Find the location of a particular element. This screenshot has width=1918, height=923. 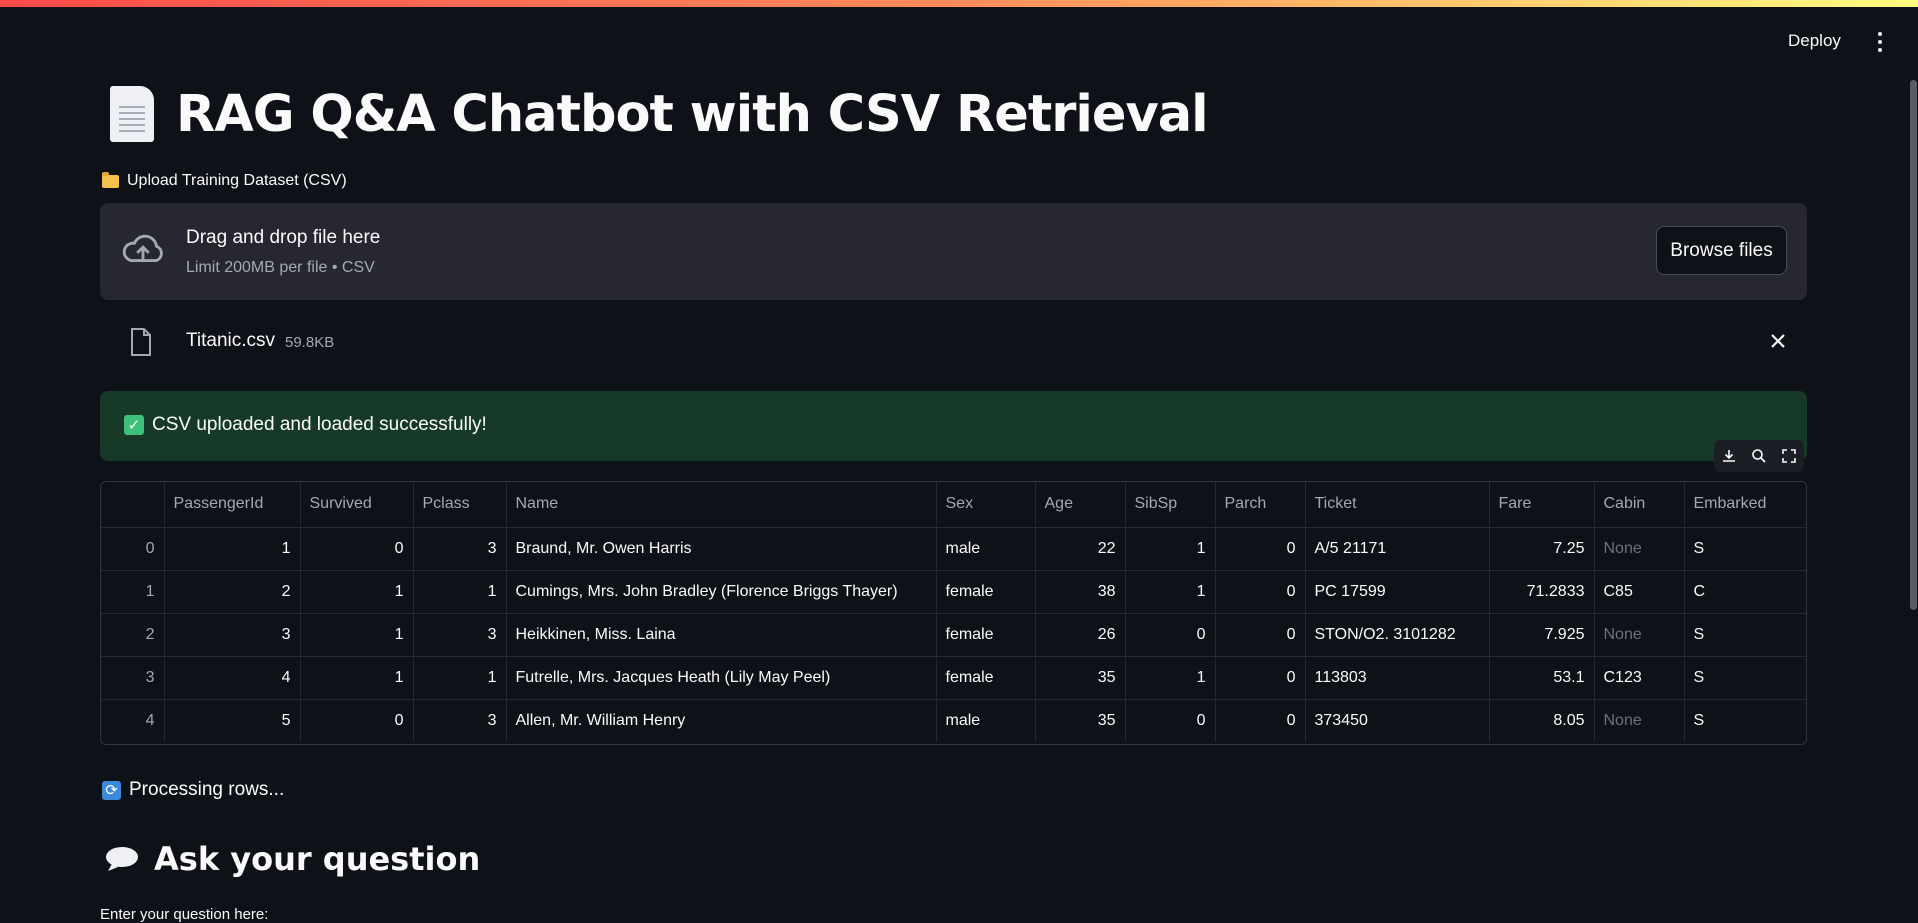

table-cell: Allen, Mr. William Henry is located at coordinates (721, 720).